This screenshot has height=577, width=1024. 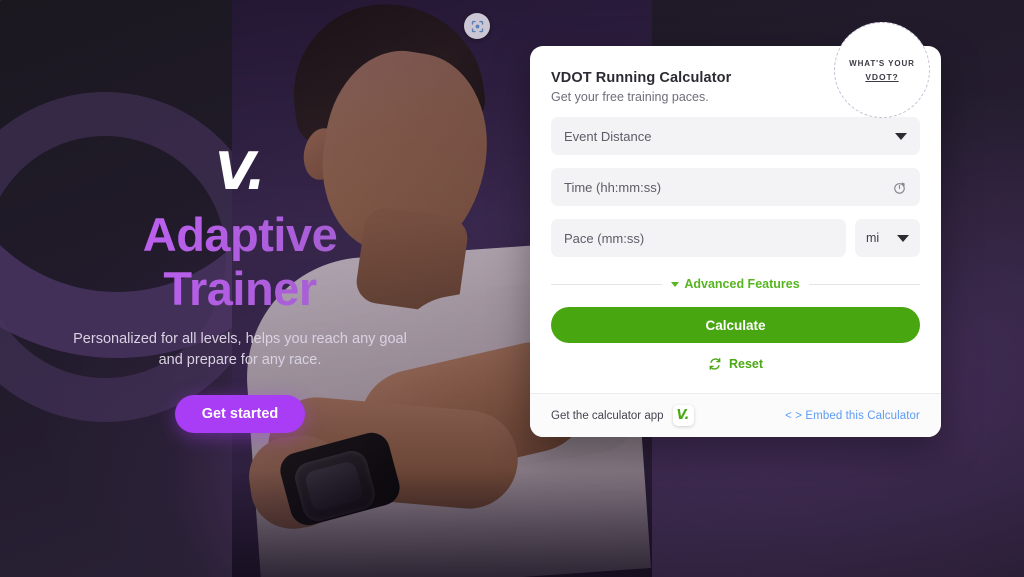 What do you see at coordinates (698, 238) in the screenshot?
I see `pace-input: Pace (mm:ss)` at bounding box center [698, 238].